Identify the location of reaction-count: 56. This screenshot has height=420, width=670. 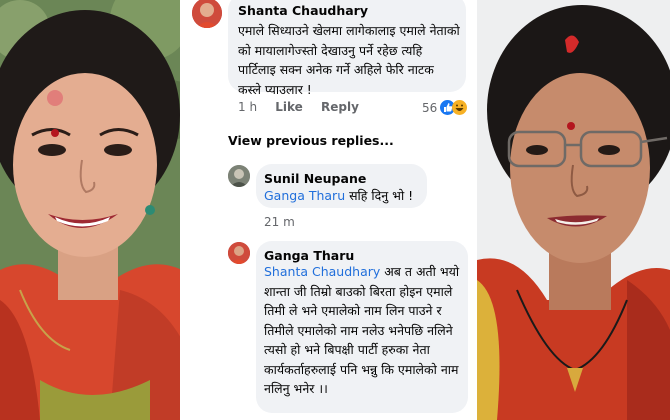
(430, 107).